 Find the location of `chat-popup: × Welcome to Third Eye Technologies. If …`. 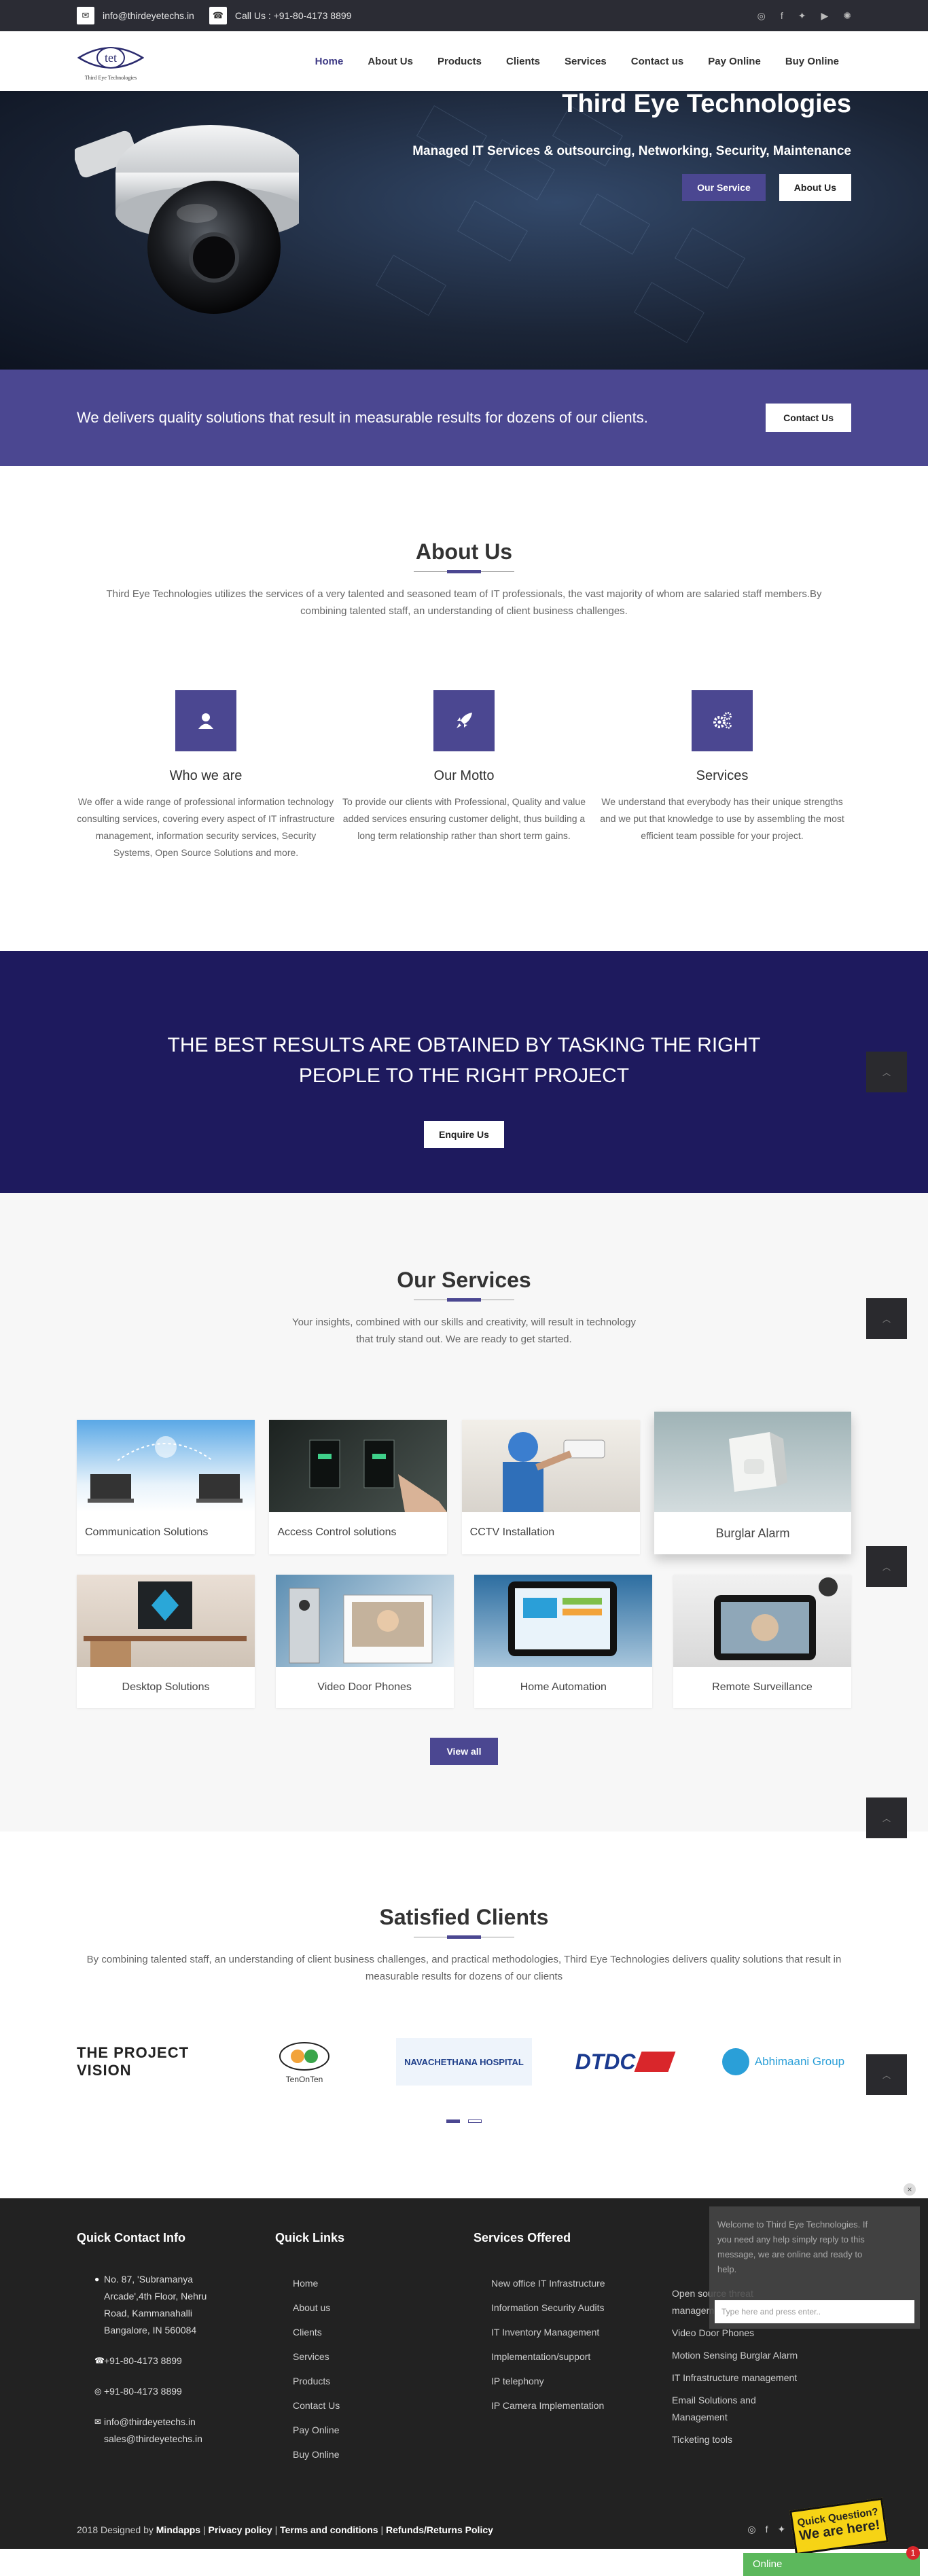

chat-popup: × Welcome to Third Eye Technologies. If … is located at coordinates (815, 2256).